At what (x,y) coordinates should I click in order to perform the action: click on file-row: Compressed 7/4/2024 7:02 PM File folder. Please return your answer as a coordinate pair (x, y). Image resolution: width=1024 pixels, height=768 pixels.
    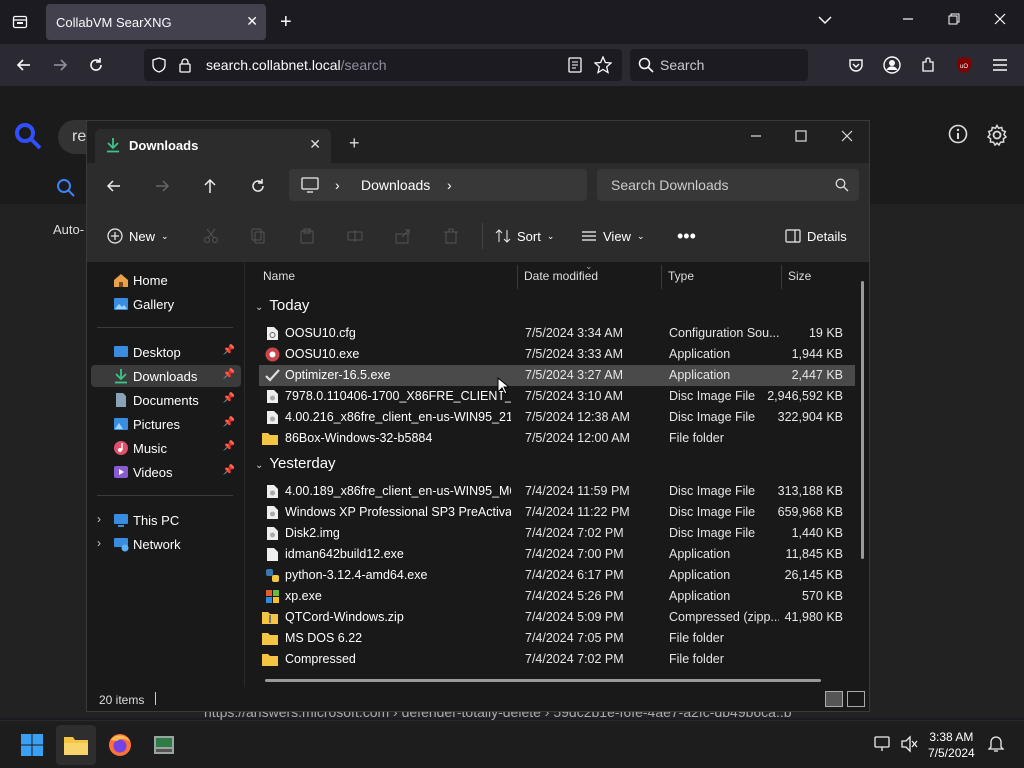
    Looking at the image, I should click on (557, 659).